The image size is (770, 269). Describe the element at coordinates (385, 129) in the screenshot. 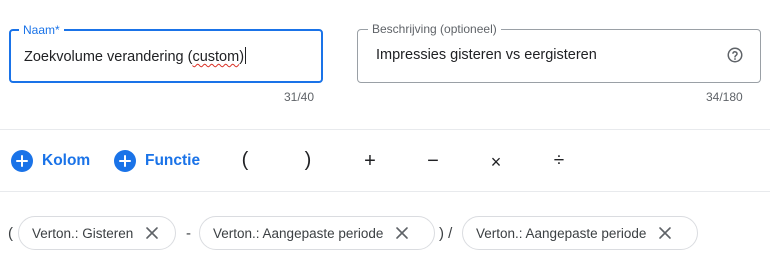

I see `divider-top` at that location.